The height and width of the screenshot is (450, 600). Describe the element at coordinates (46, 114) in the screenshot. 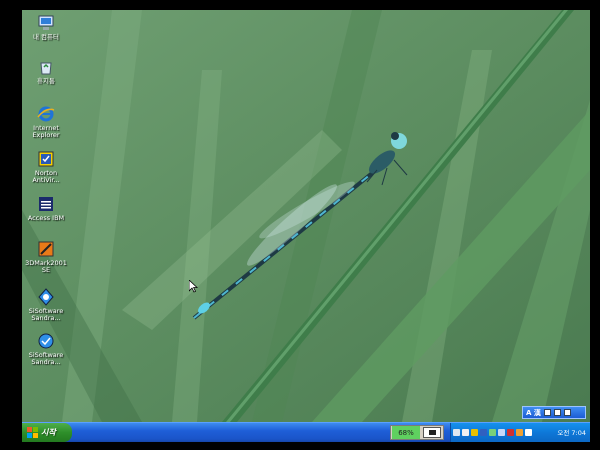

I see `internet-explorer-icon` at that location.